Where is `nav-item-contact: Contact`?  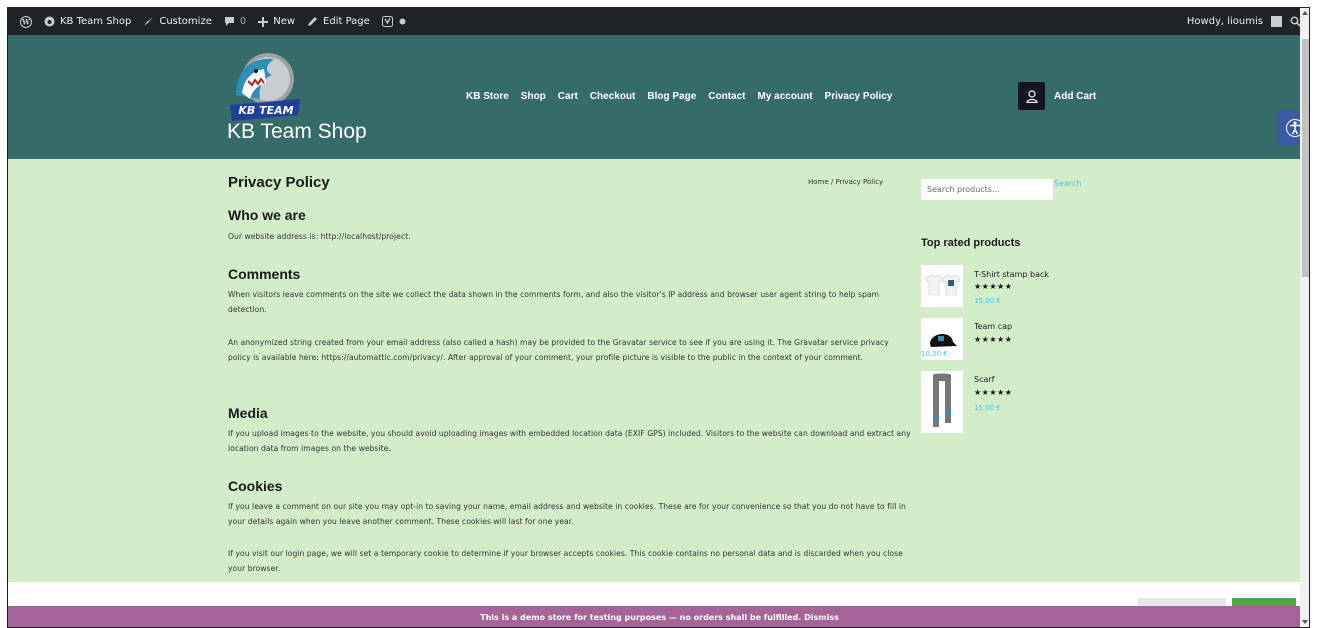
nav-item-contact: Contact is located at coordinates (726, 96).